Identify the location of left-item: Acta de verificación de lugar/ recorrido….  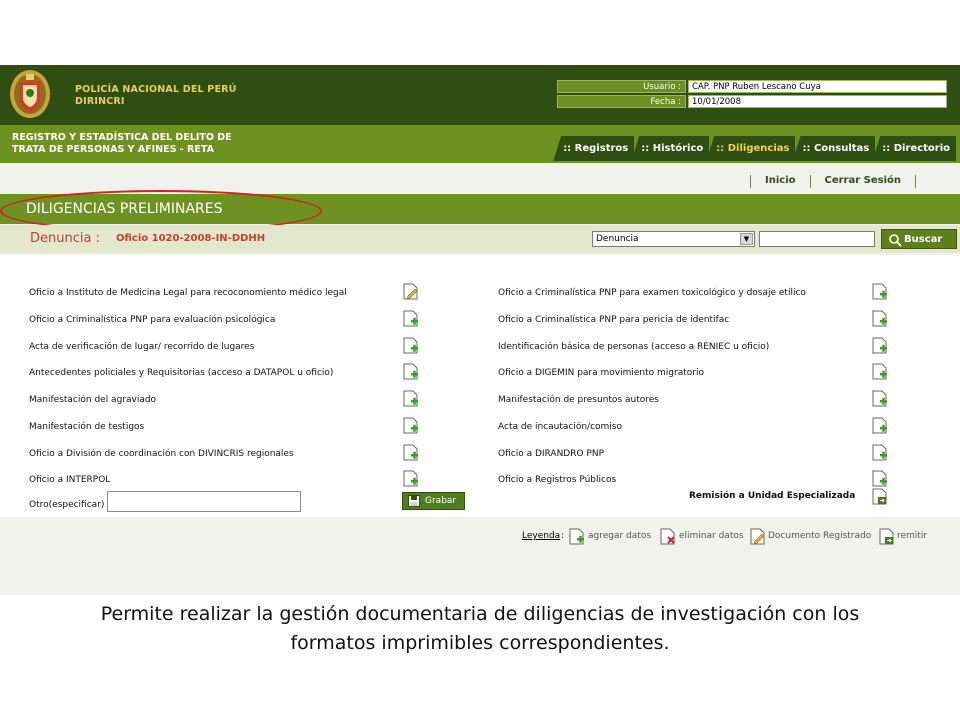
(142, 347).